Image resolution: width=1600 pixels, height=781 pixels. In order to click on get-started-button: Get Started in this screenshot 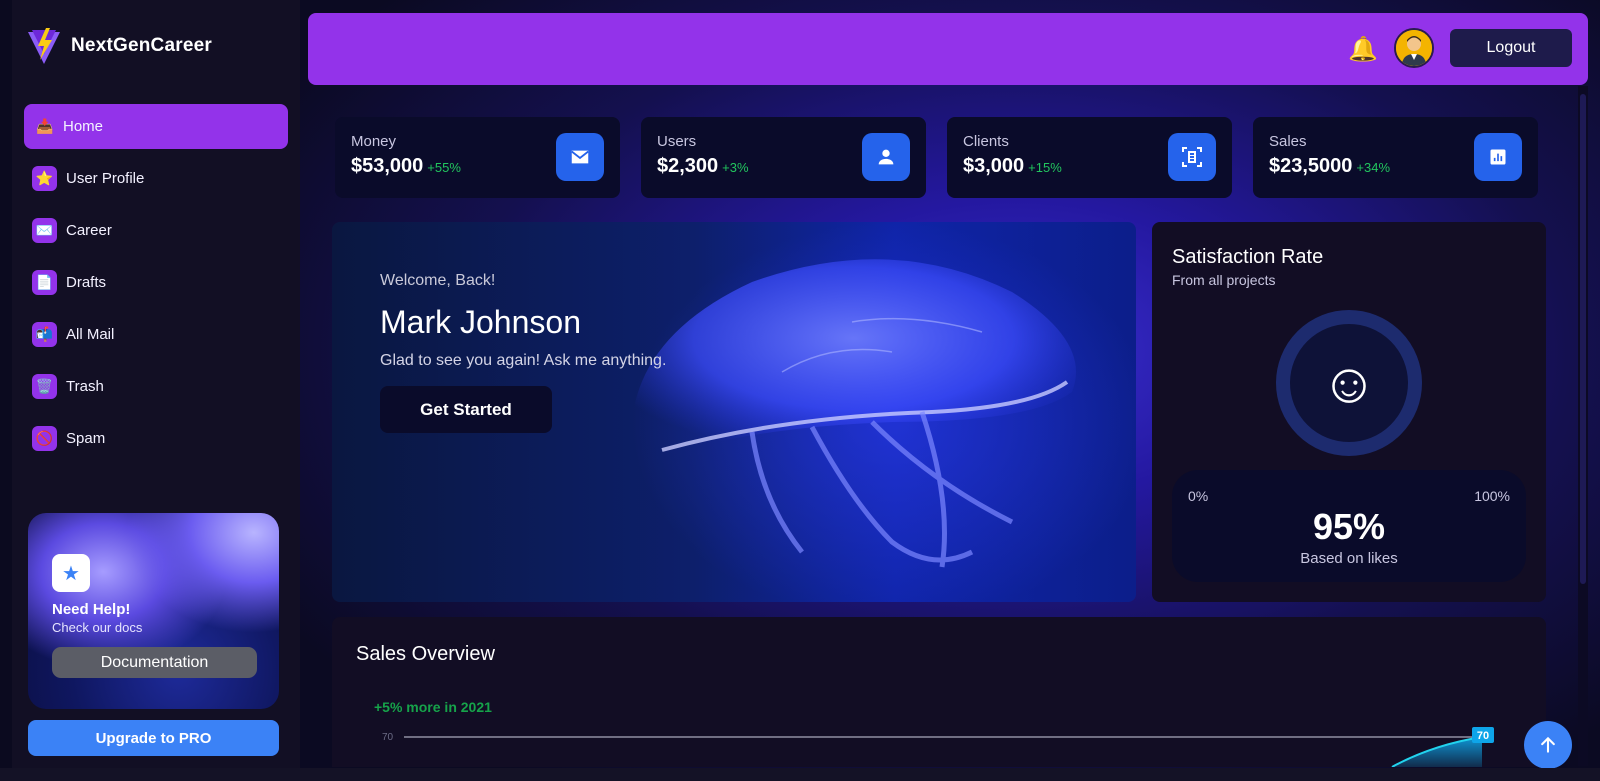, I will do `click(466, 409)`.